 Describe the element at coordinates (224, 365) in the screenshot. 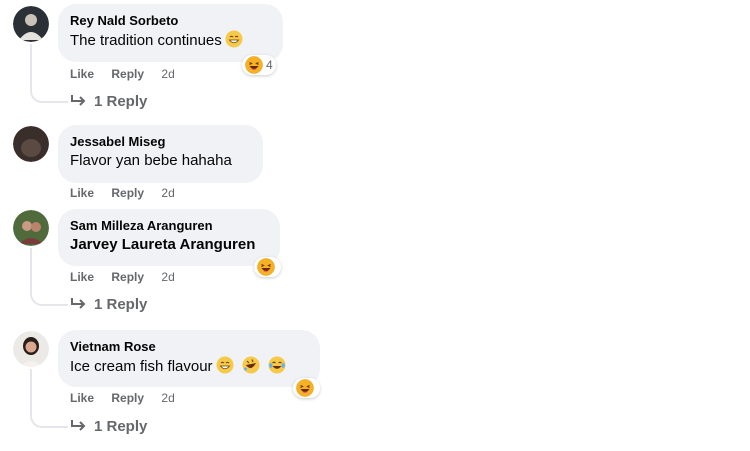

I see `grinning-face-icon` at that location.